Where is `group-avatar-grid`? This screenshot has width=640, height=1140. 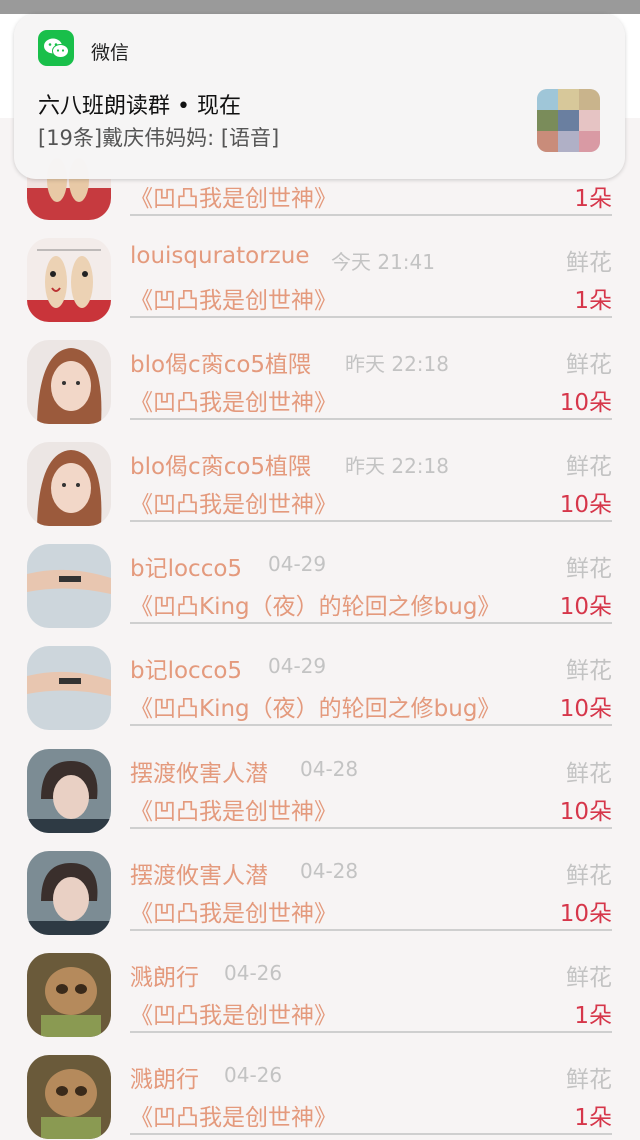 group-avatar-grid is located at coordinates (568, 120).